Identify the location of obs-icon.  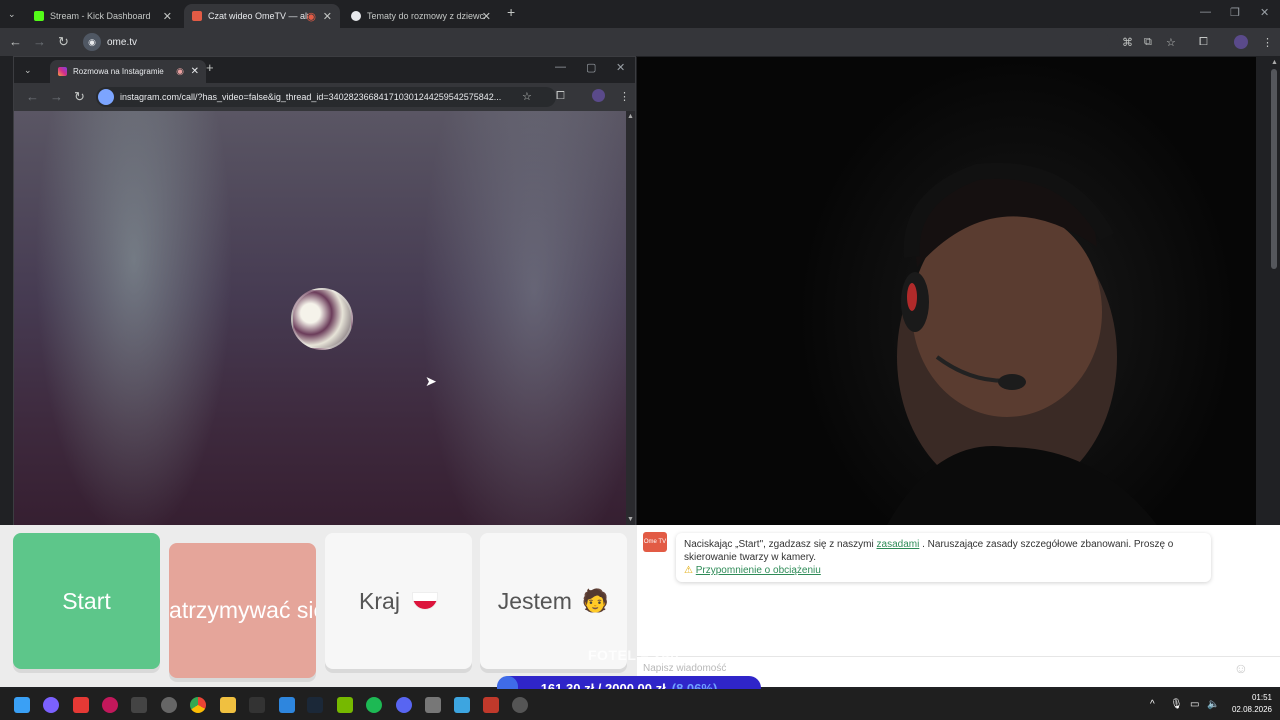
(520, 705).